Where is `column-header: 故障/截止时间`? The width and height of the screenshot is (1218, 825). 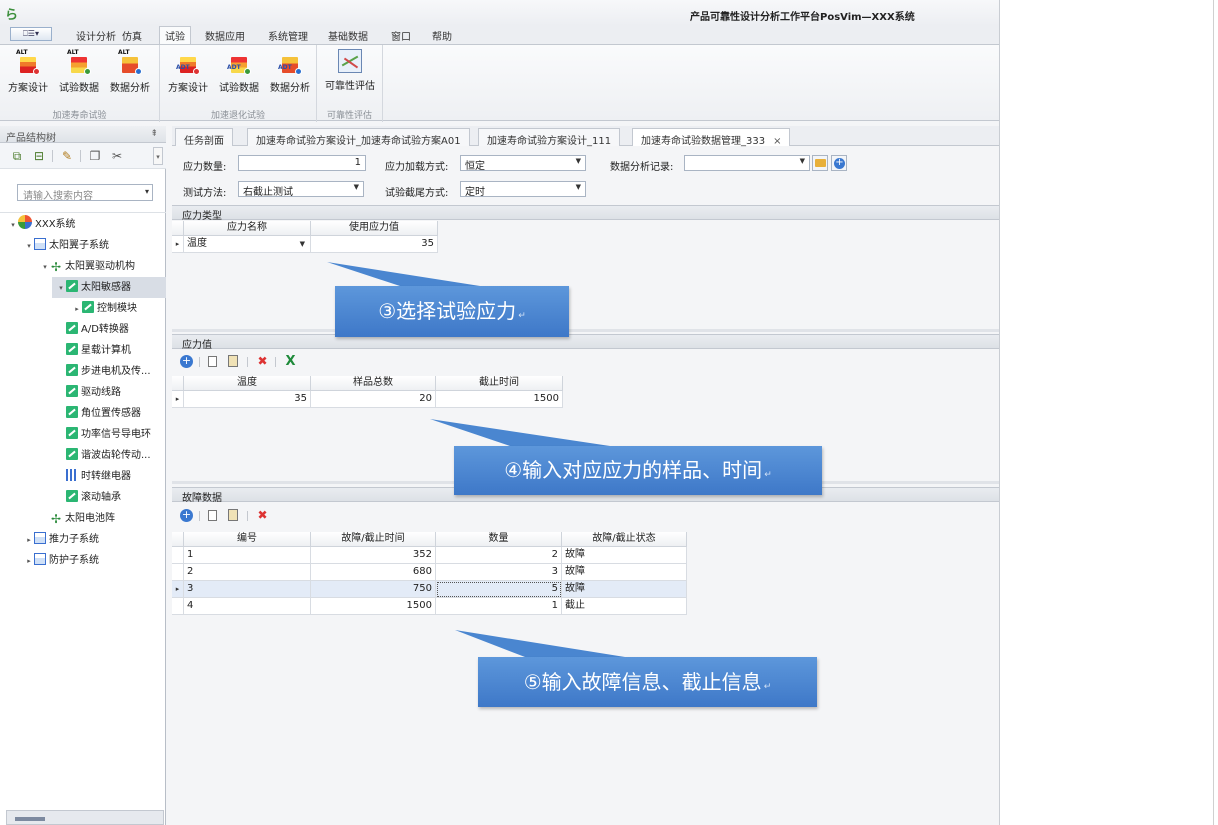
column-header: 故障/截止时间 is located at coordinates (373, 539).